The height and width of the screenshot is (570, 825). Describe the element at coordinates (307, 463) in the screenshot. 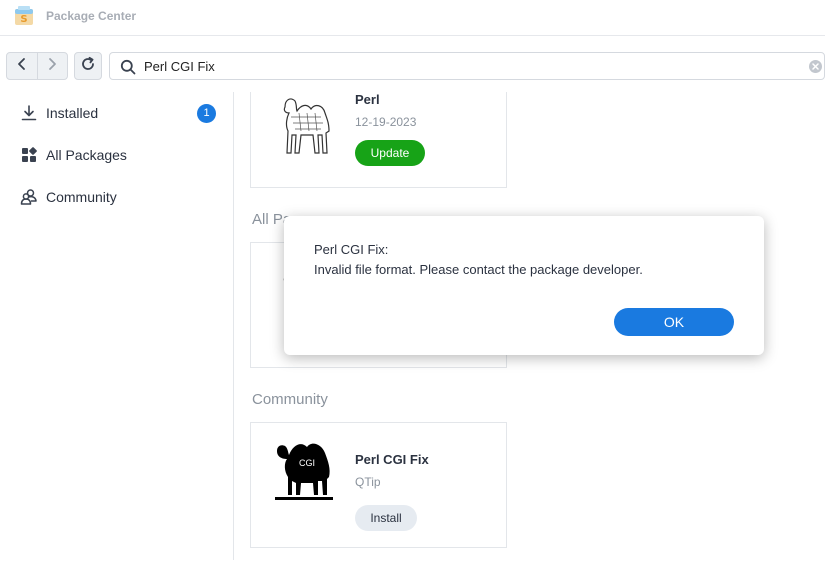

I see `cgi-logo-text: CGI` at that location.